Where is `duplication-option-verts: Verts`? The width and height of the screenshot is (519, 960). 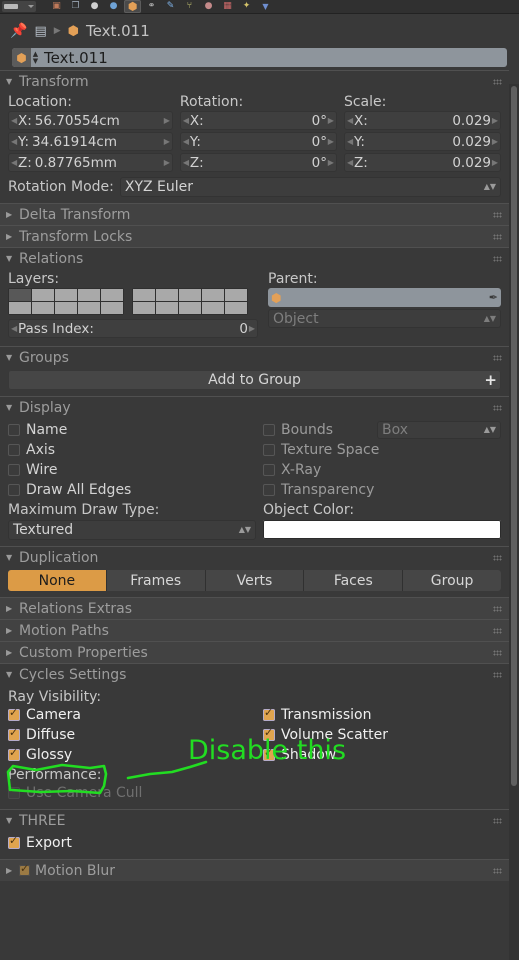 duplication-option-verts: Verts is located at coordinates (255, 580).